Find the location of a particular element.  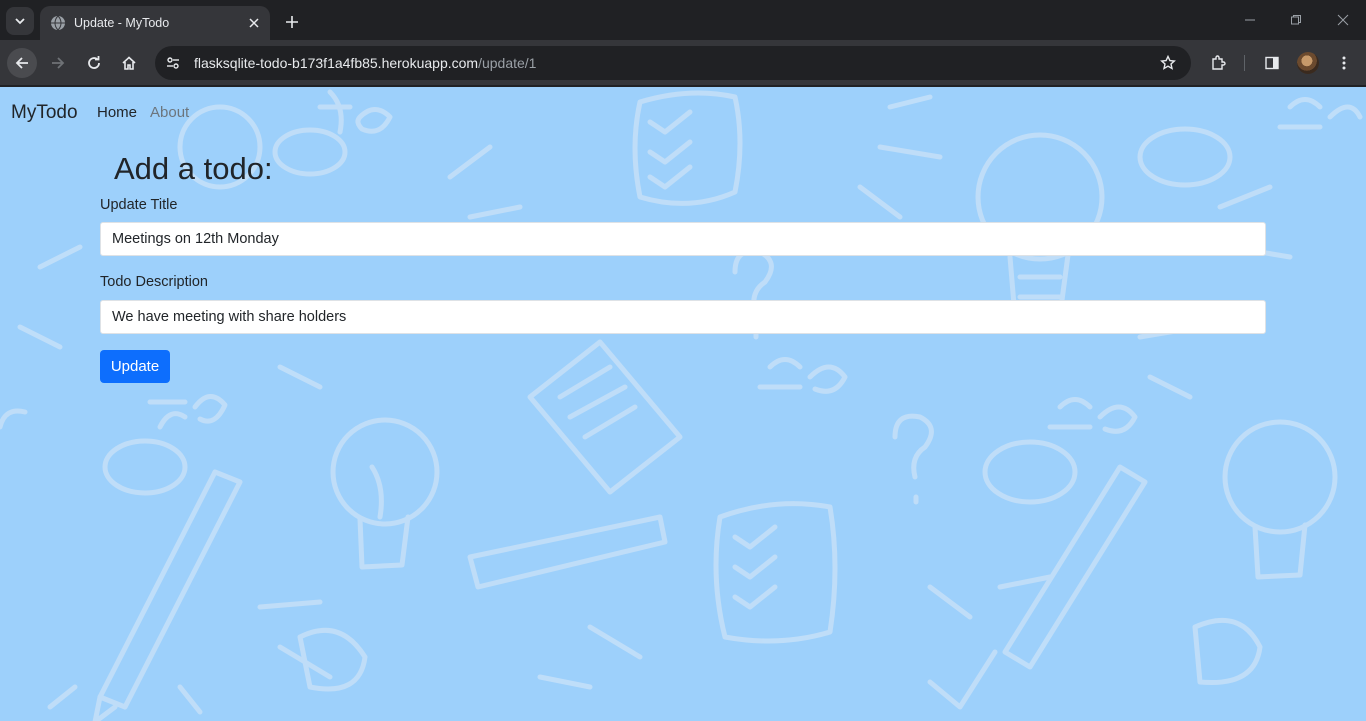

title-label: Update Title is located at coordinates (139, 205).